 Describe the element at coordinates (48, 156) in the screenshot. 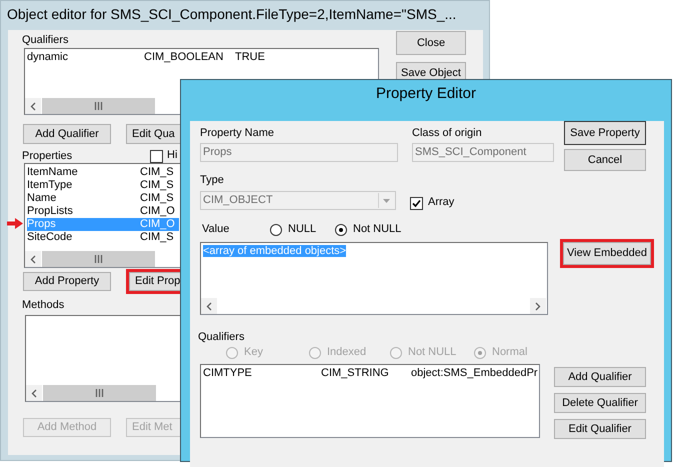

I see `section-label: Properties` at that location.